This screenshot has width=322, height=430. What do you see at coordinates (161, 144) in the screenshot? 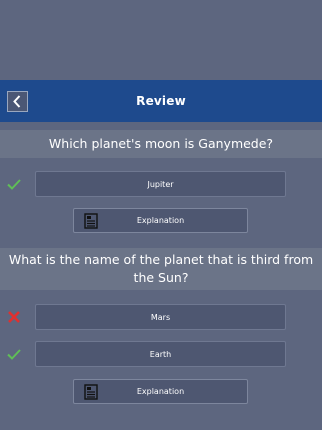
I see `question-text: Which planet's moon is Ganymede?` at bounding box center [161, 144].